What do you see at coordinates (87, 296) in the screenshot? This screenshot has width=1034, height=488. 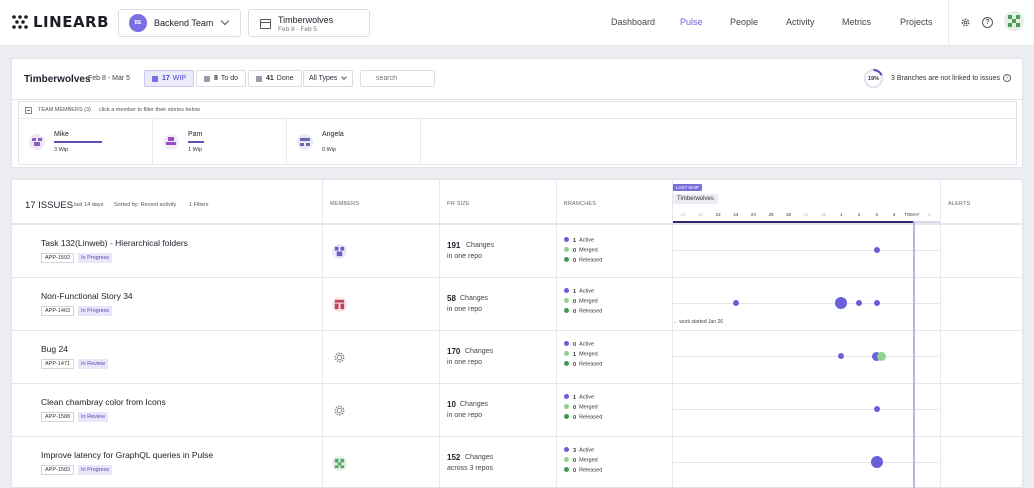 I see `issue-title: Non-Functional Story 34` at bounding box center [87, 296].